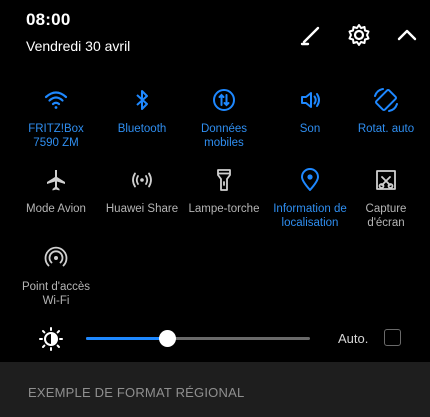 This screenshot has width=430, height=417. What do you see at coordinates (56, 209) in the screenshot?
I see `tile-label: Mode Avion` at bounding box center [56, 209].